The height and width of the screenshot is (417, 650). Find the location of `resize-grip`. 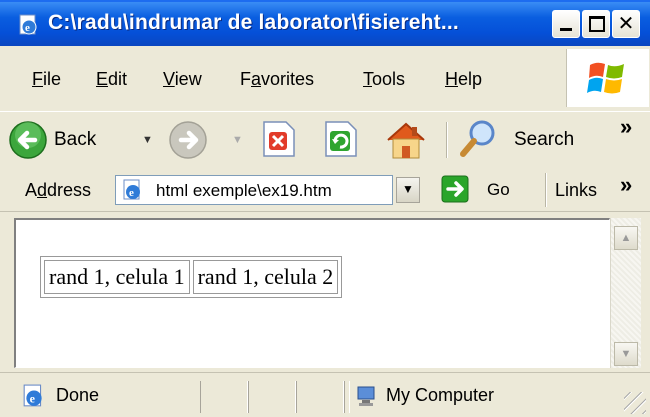

resize-grip is located at coordinates (635, 403).